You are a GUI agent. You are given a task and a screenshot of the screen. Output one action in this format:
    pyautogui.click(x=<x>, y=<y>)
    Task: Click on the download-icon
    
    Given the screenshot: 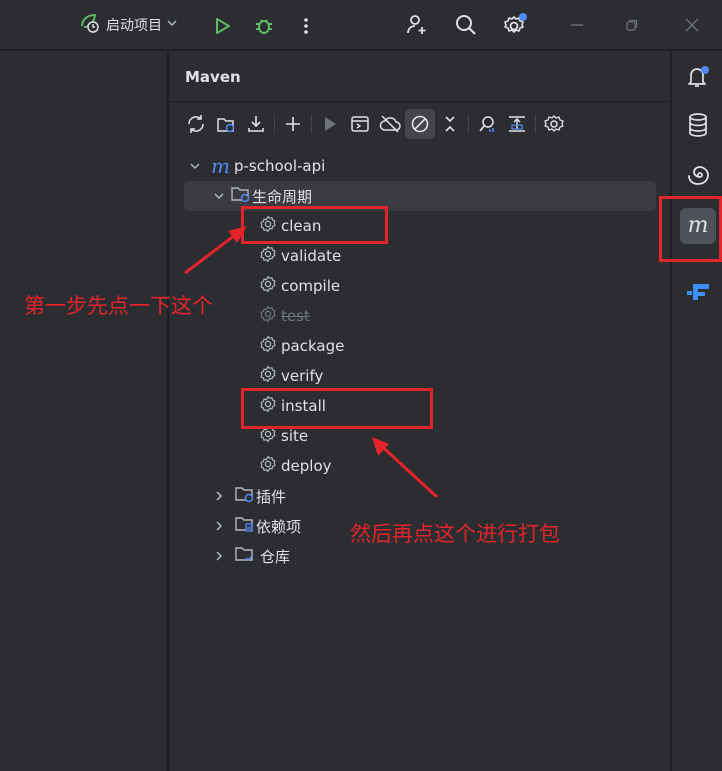 What is the action you would take?
    pyautogui.click(x=256, y=124)
    